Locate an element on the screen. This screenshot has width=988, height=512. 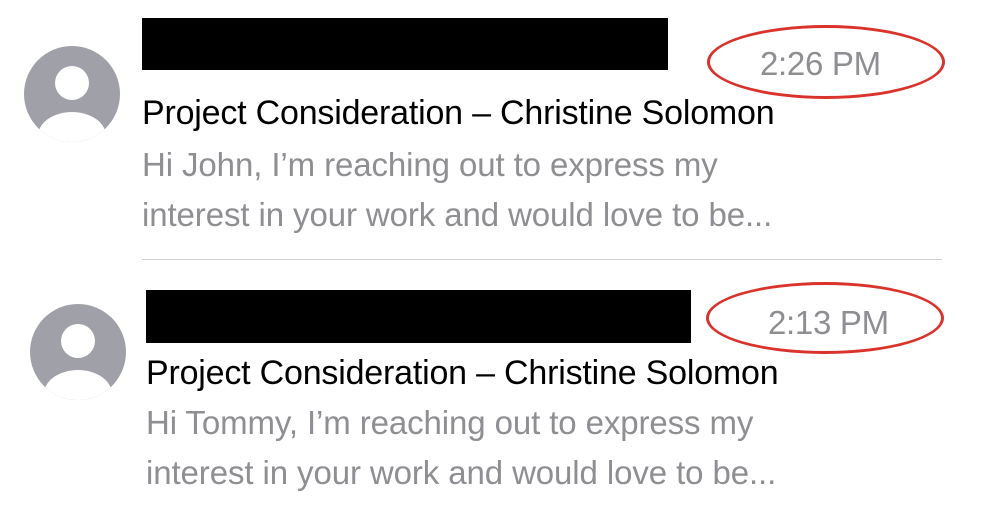
message-preview-line-1: Hi Tommy, I’m reaching out to express my is located at coordinates (450, 422).